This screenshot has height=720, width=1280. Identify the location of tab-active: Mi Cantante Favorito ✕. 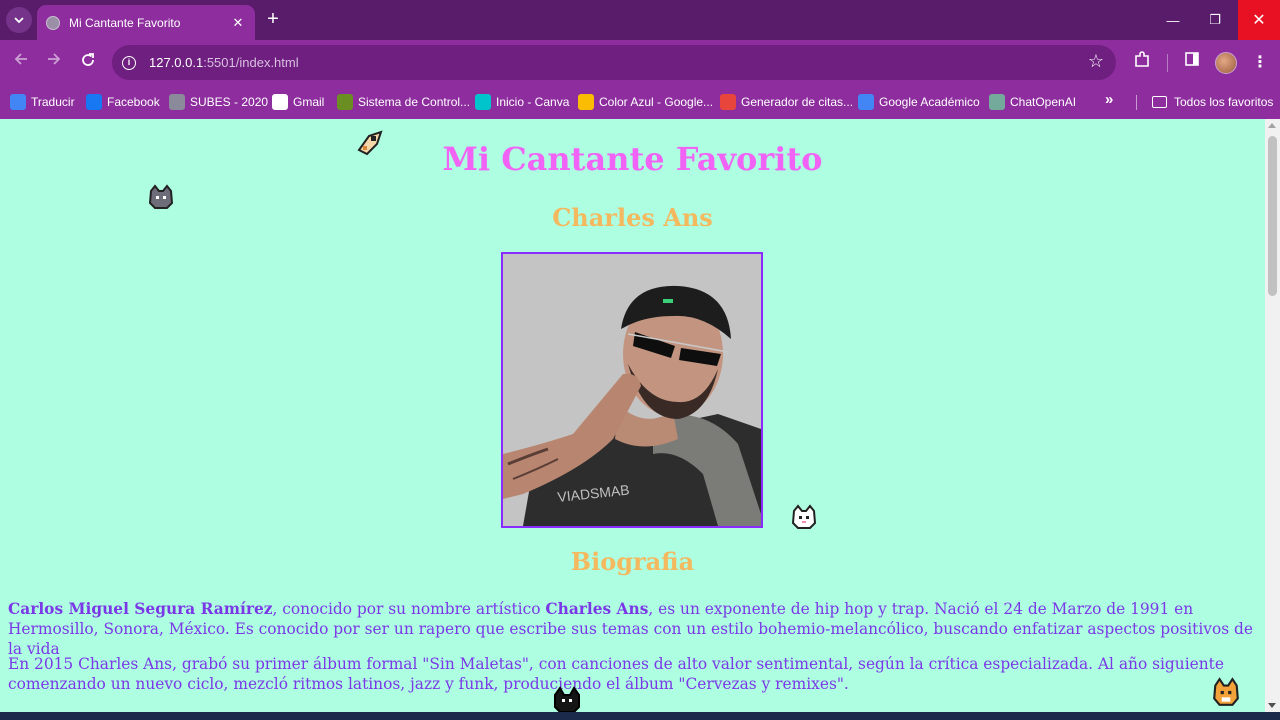
(146, 22).